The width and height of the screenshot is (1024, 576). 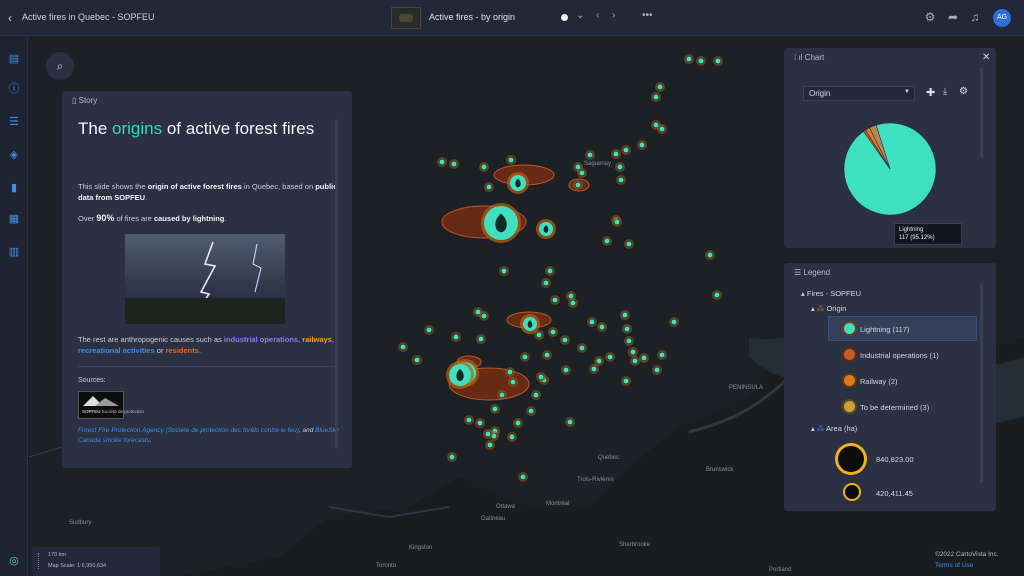 I want to click on pie-slices, so click(x=890, y=169).